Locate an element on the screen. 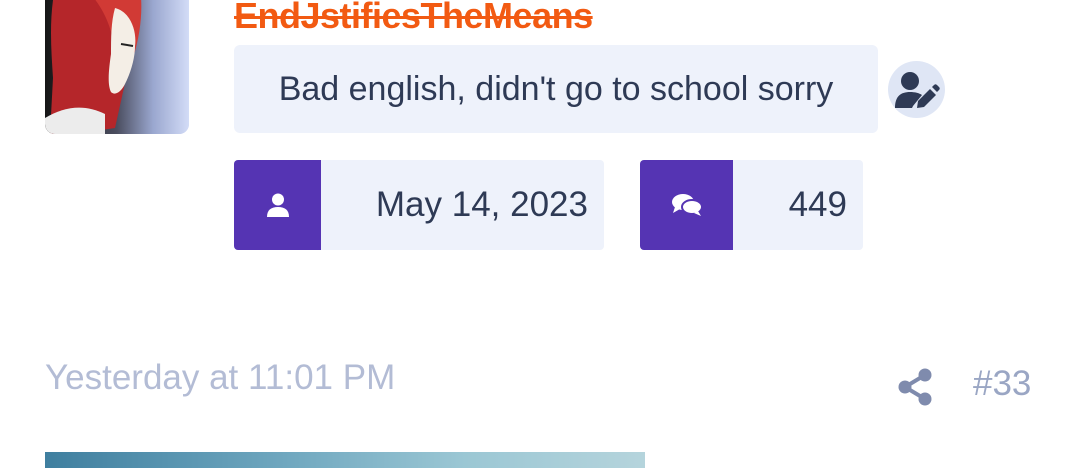 This screenshot has height=468, width=1080. messages-icon-box is located at coordinates (686, 205).